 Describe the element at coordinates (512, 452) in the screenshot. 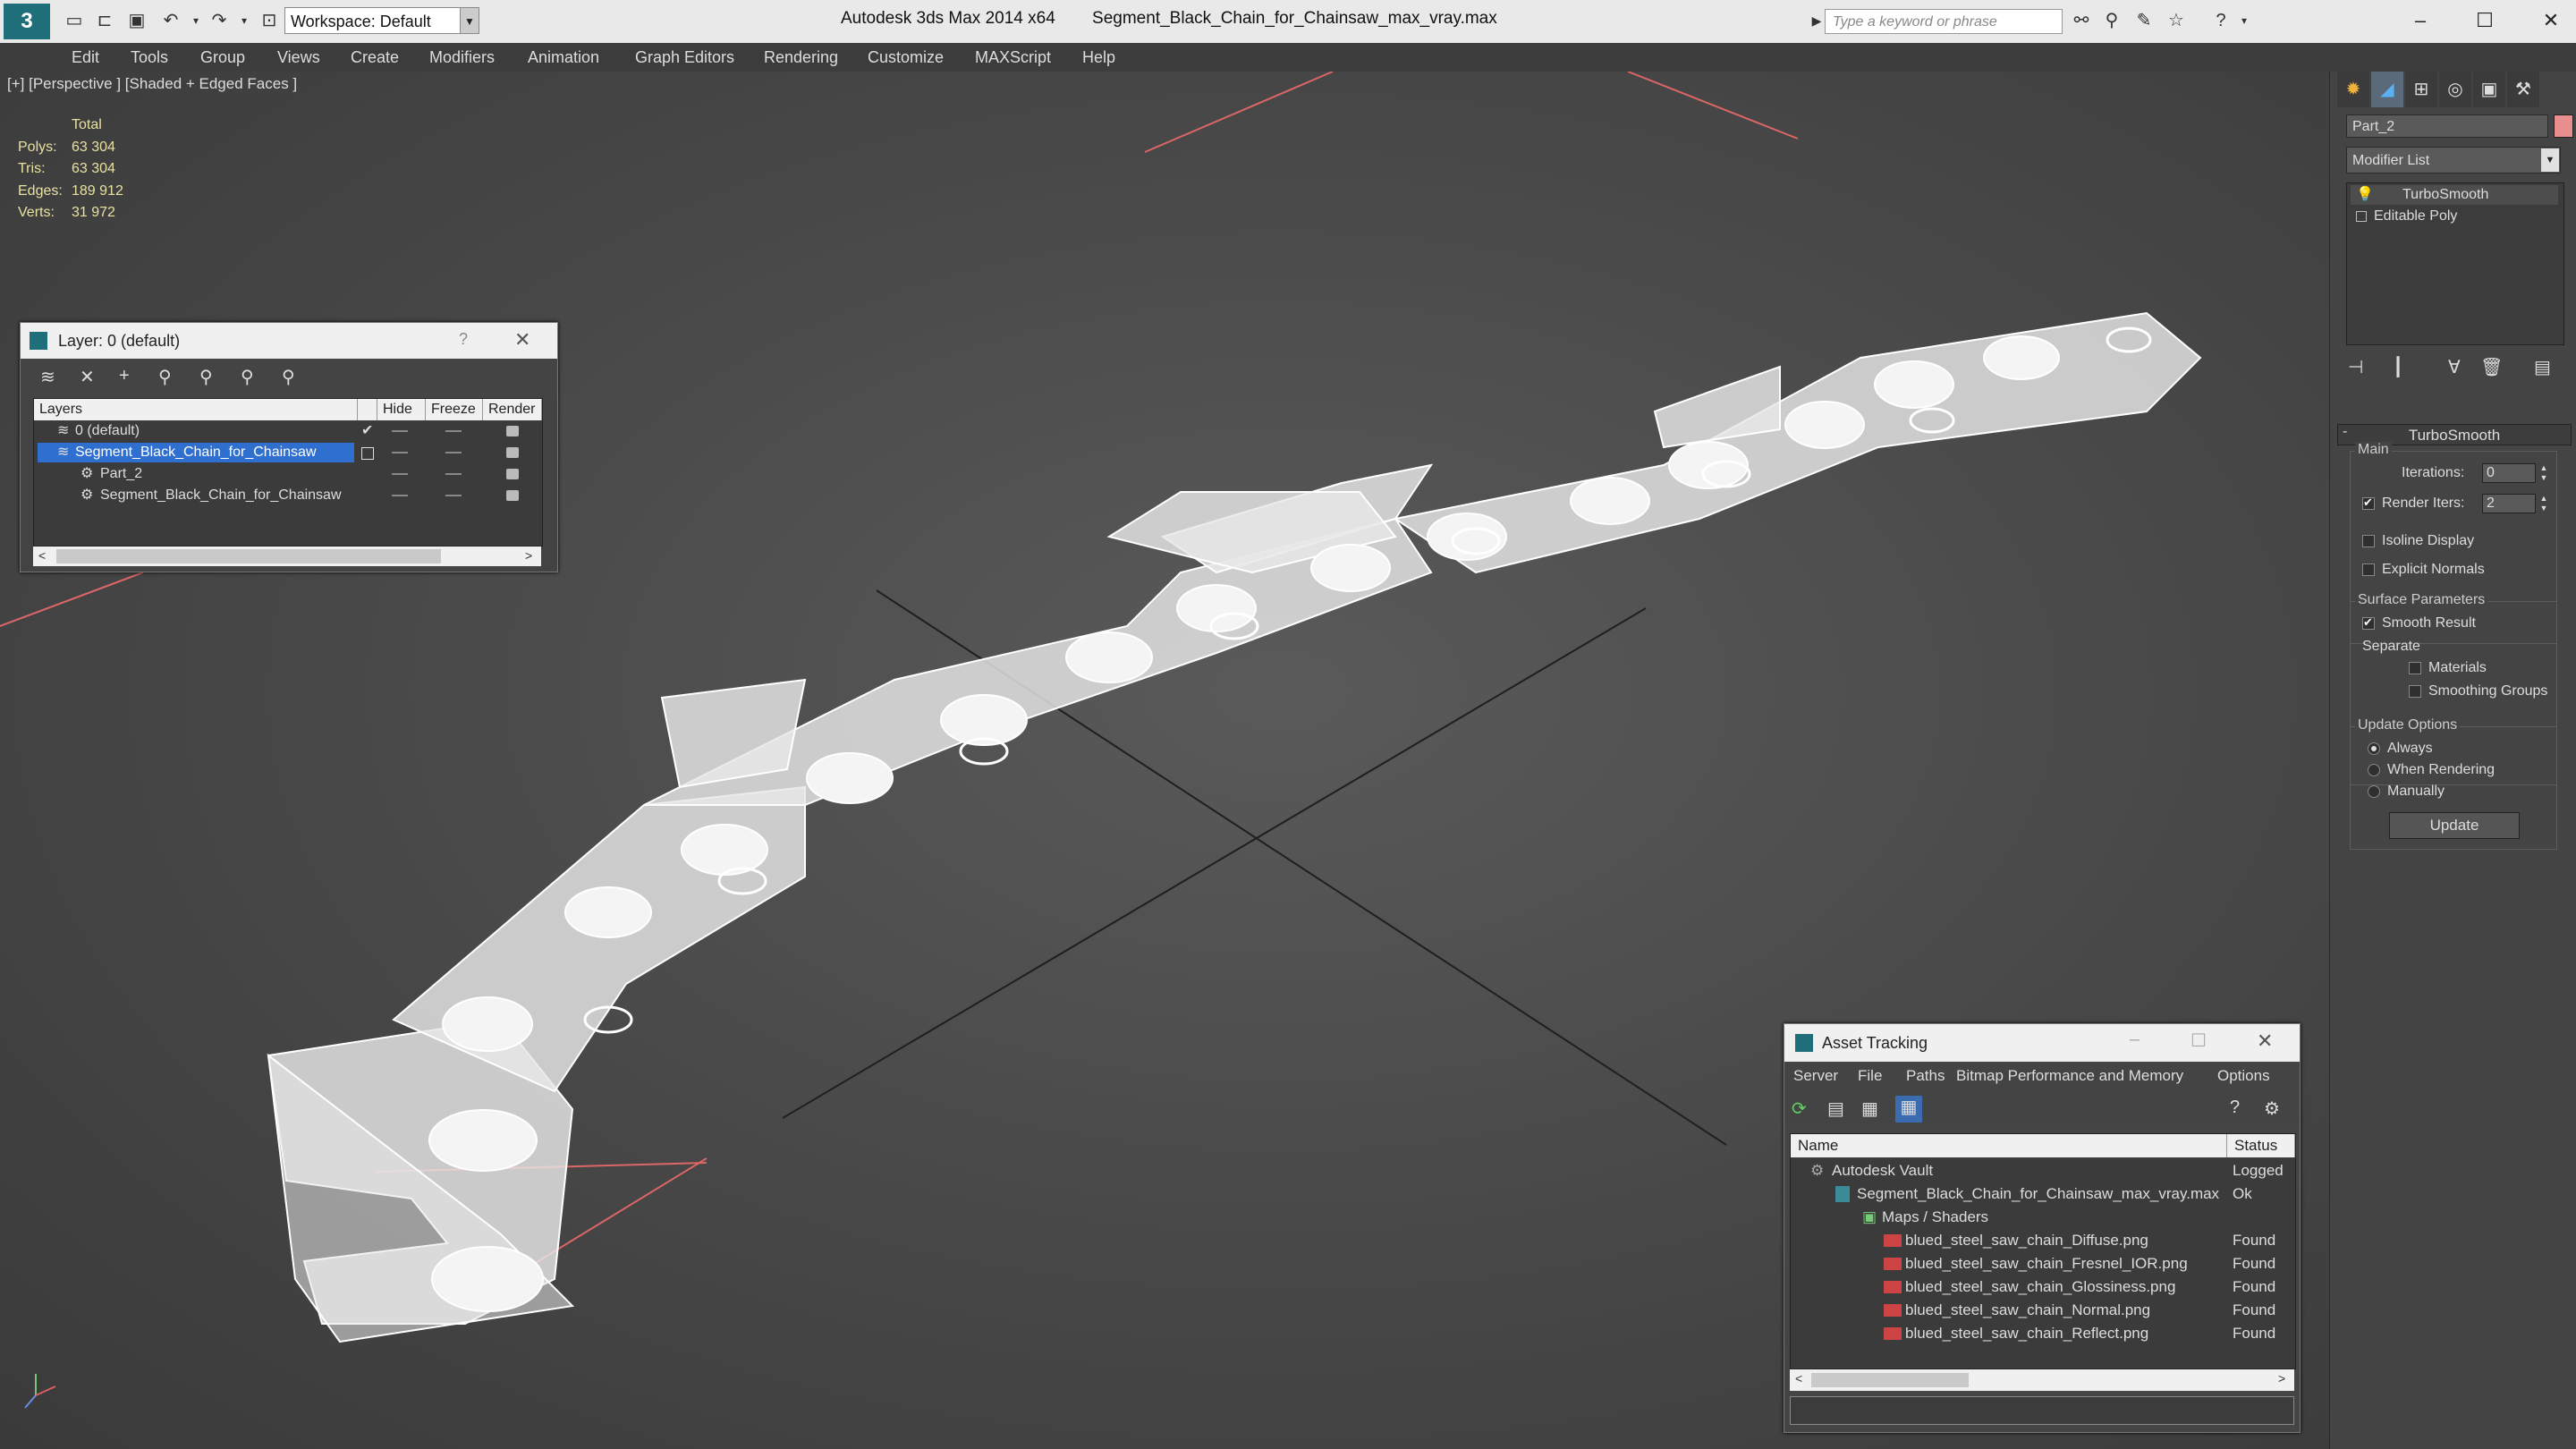

I see `render-toggle-icon` at that location.